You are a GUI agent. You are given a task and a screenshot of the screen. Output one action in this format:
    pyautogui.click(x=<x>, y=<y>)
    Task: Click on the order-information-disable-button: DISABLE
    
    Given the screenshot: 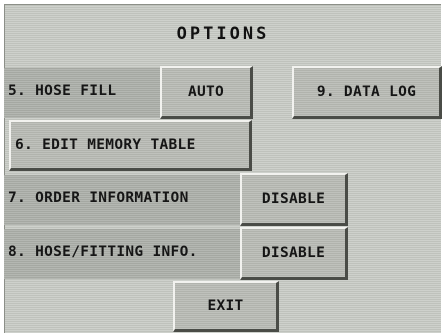 What is the action you would take?
    pyautogui.click(x=294, y=199)
    